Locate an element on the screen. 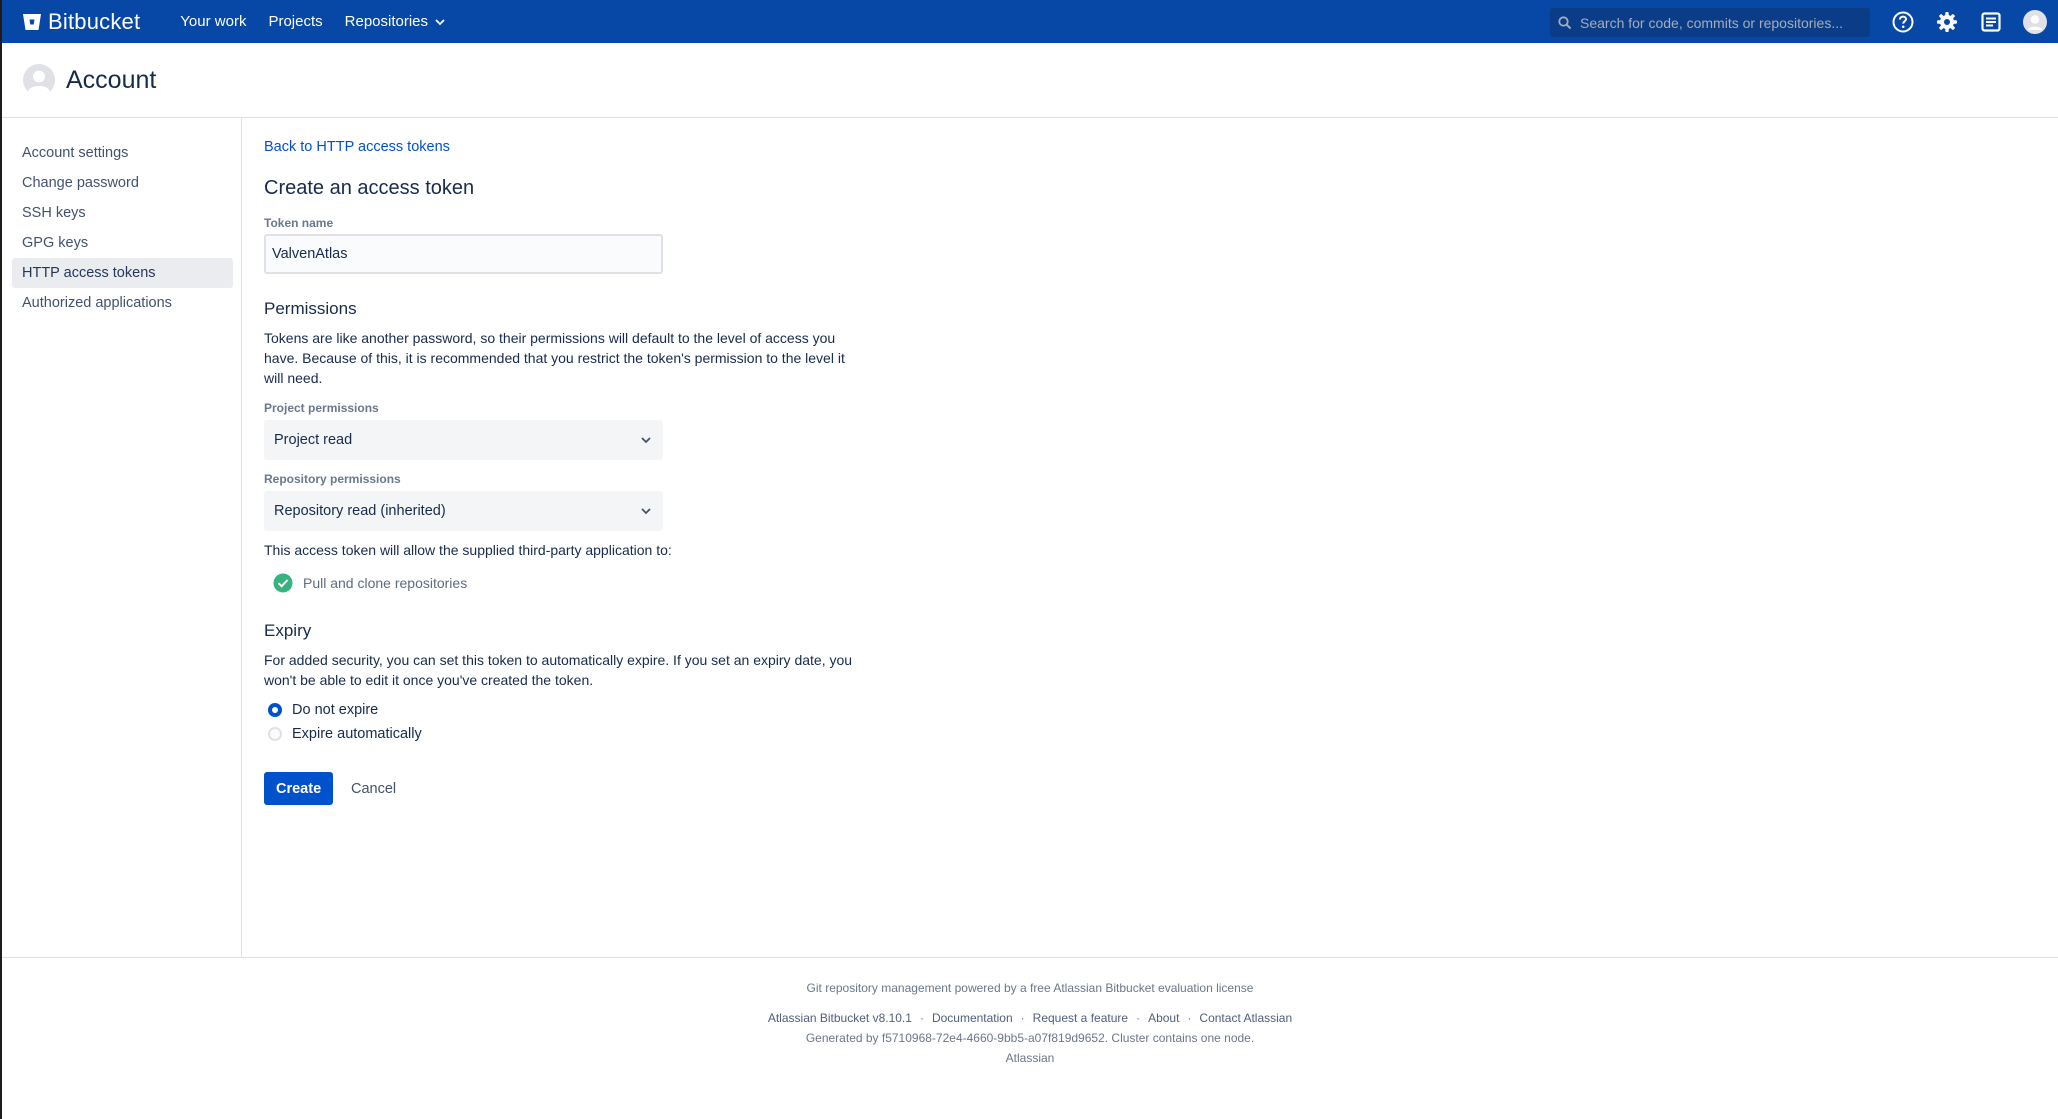 The width and height of the screenshot is (2058, 1119). expiry-option-do-not-expire: Do not expire is located at coordinates (323, 710).